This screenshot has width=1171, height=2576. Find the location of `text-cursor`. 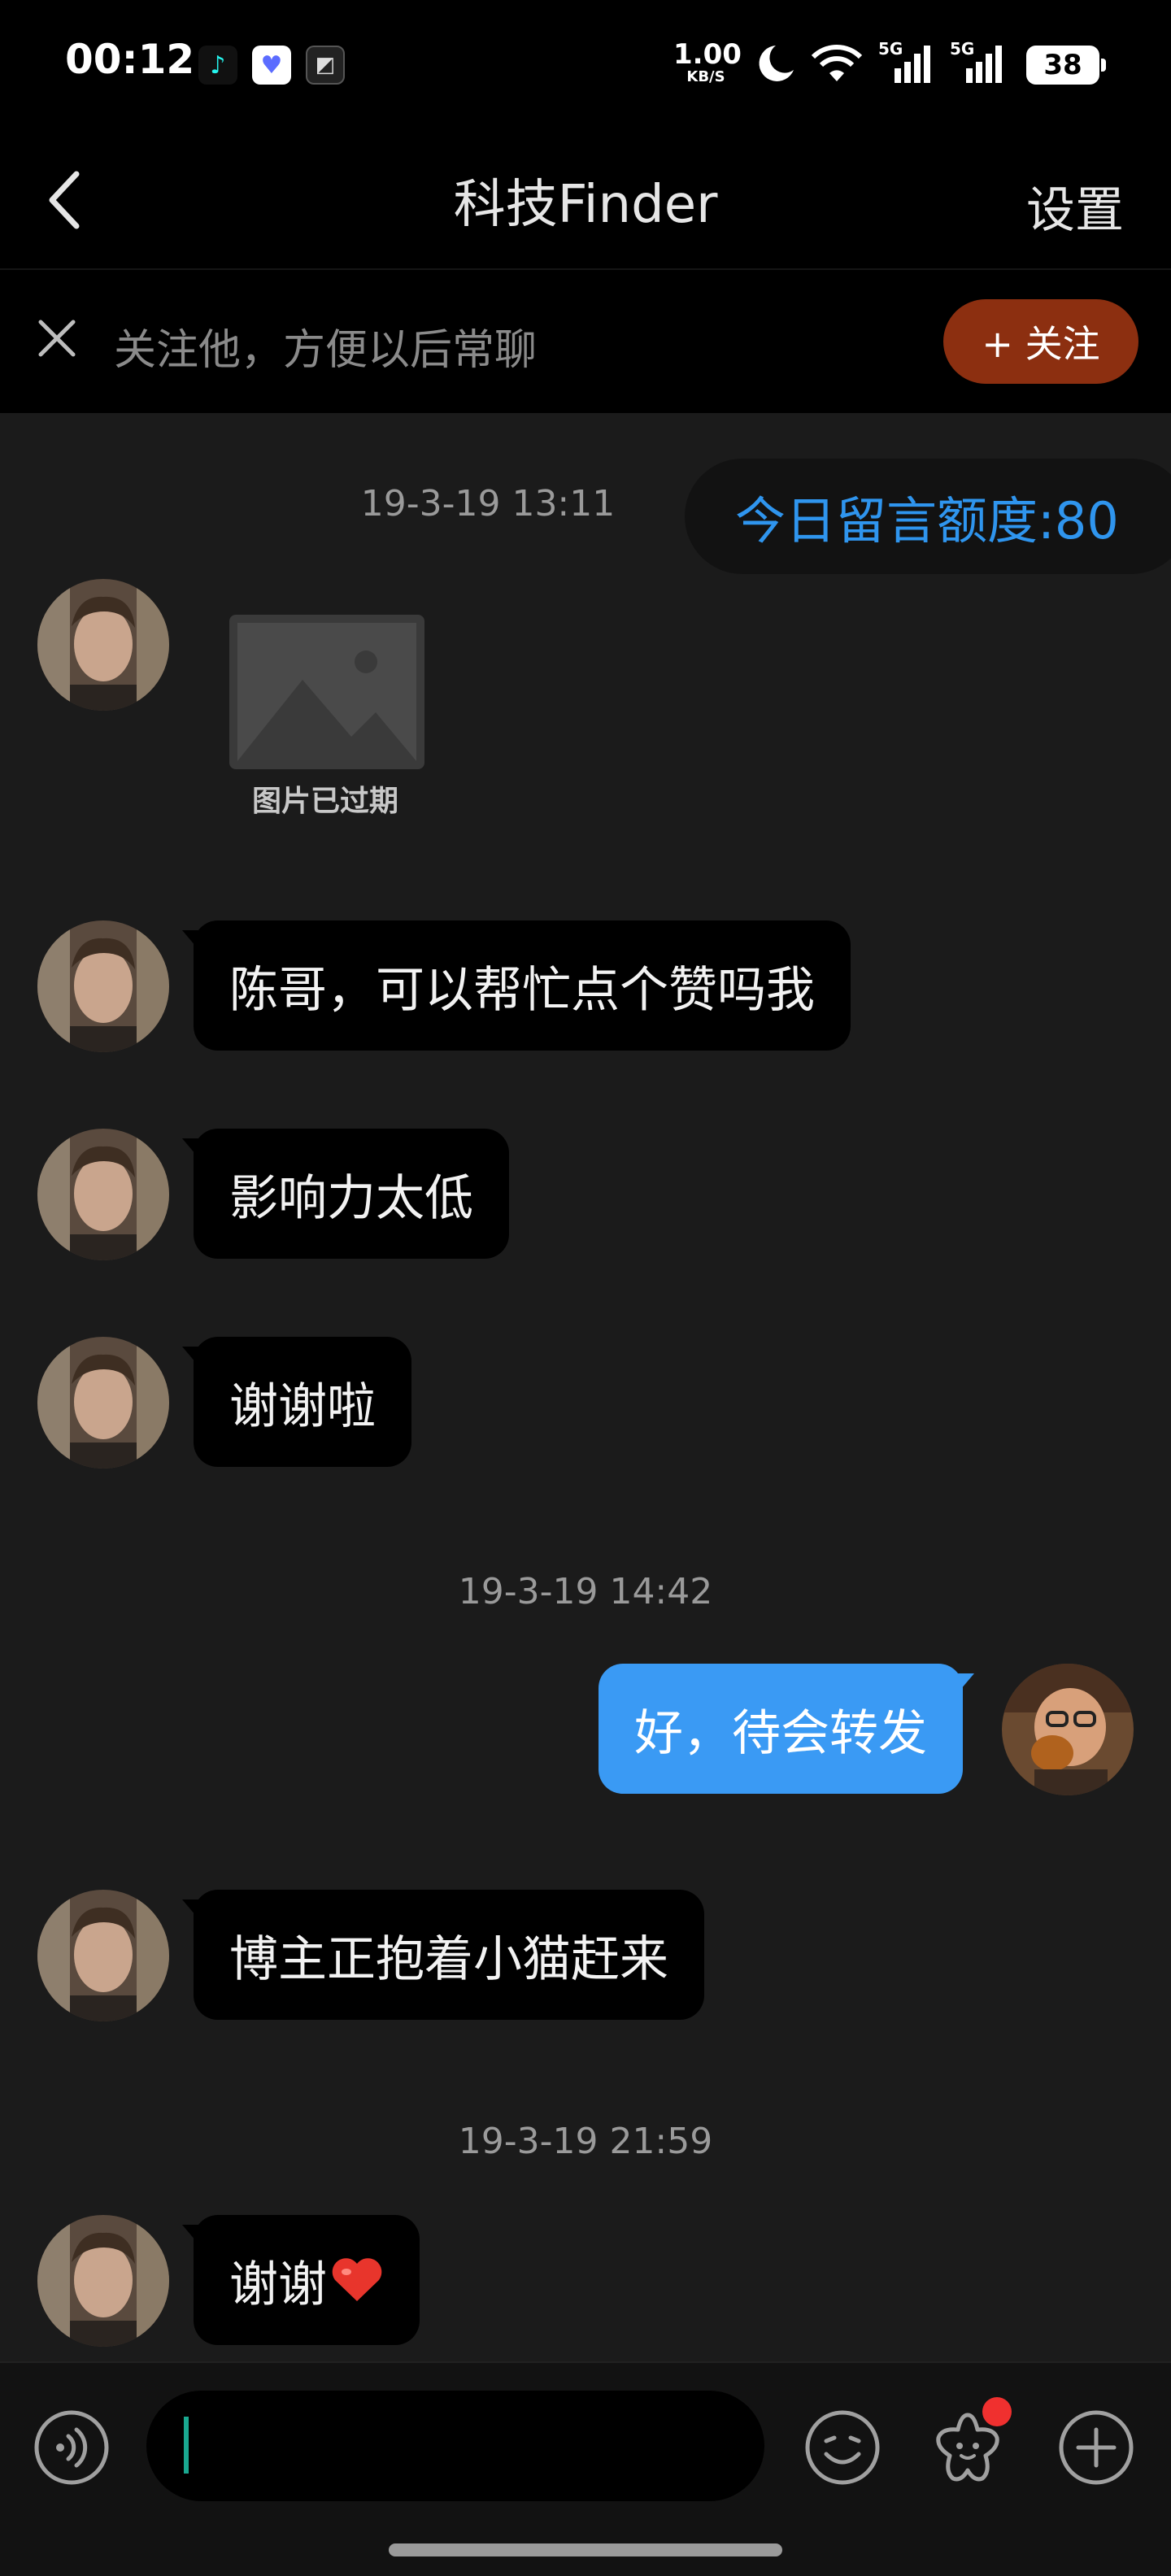

text-cursor is located at coordinates (186, 2446).